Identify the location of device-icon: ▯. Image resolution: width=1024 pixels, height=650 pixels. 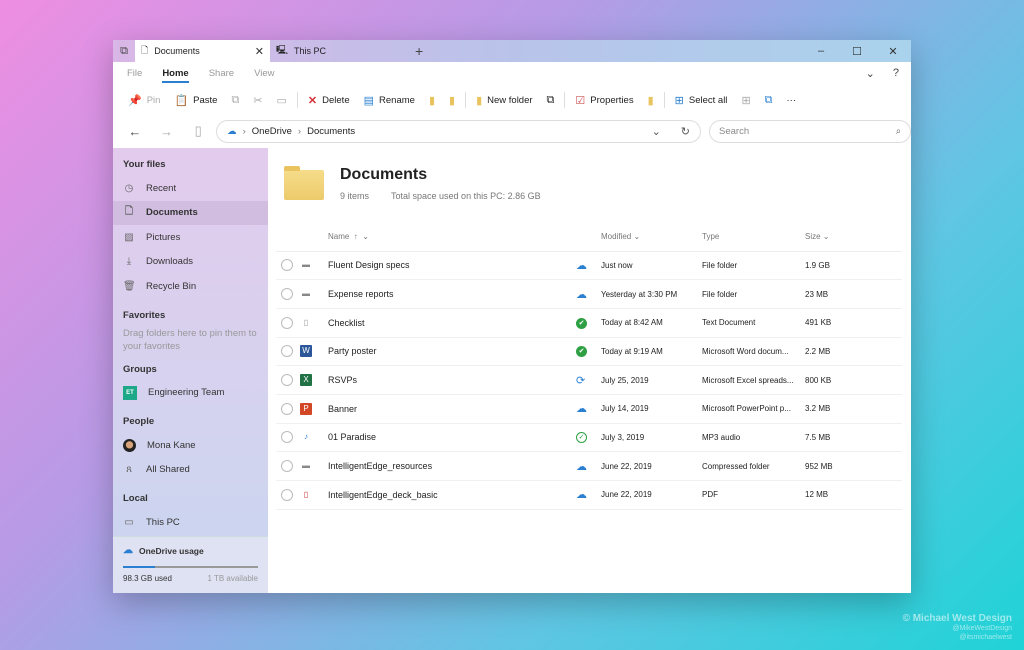
(198, 131).